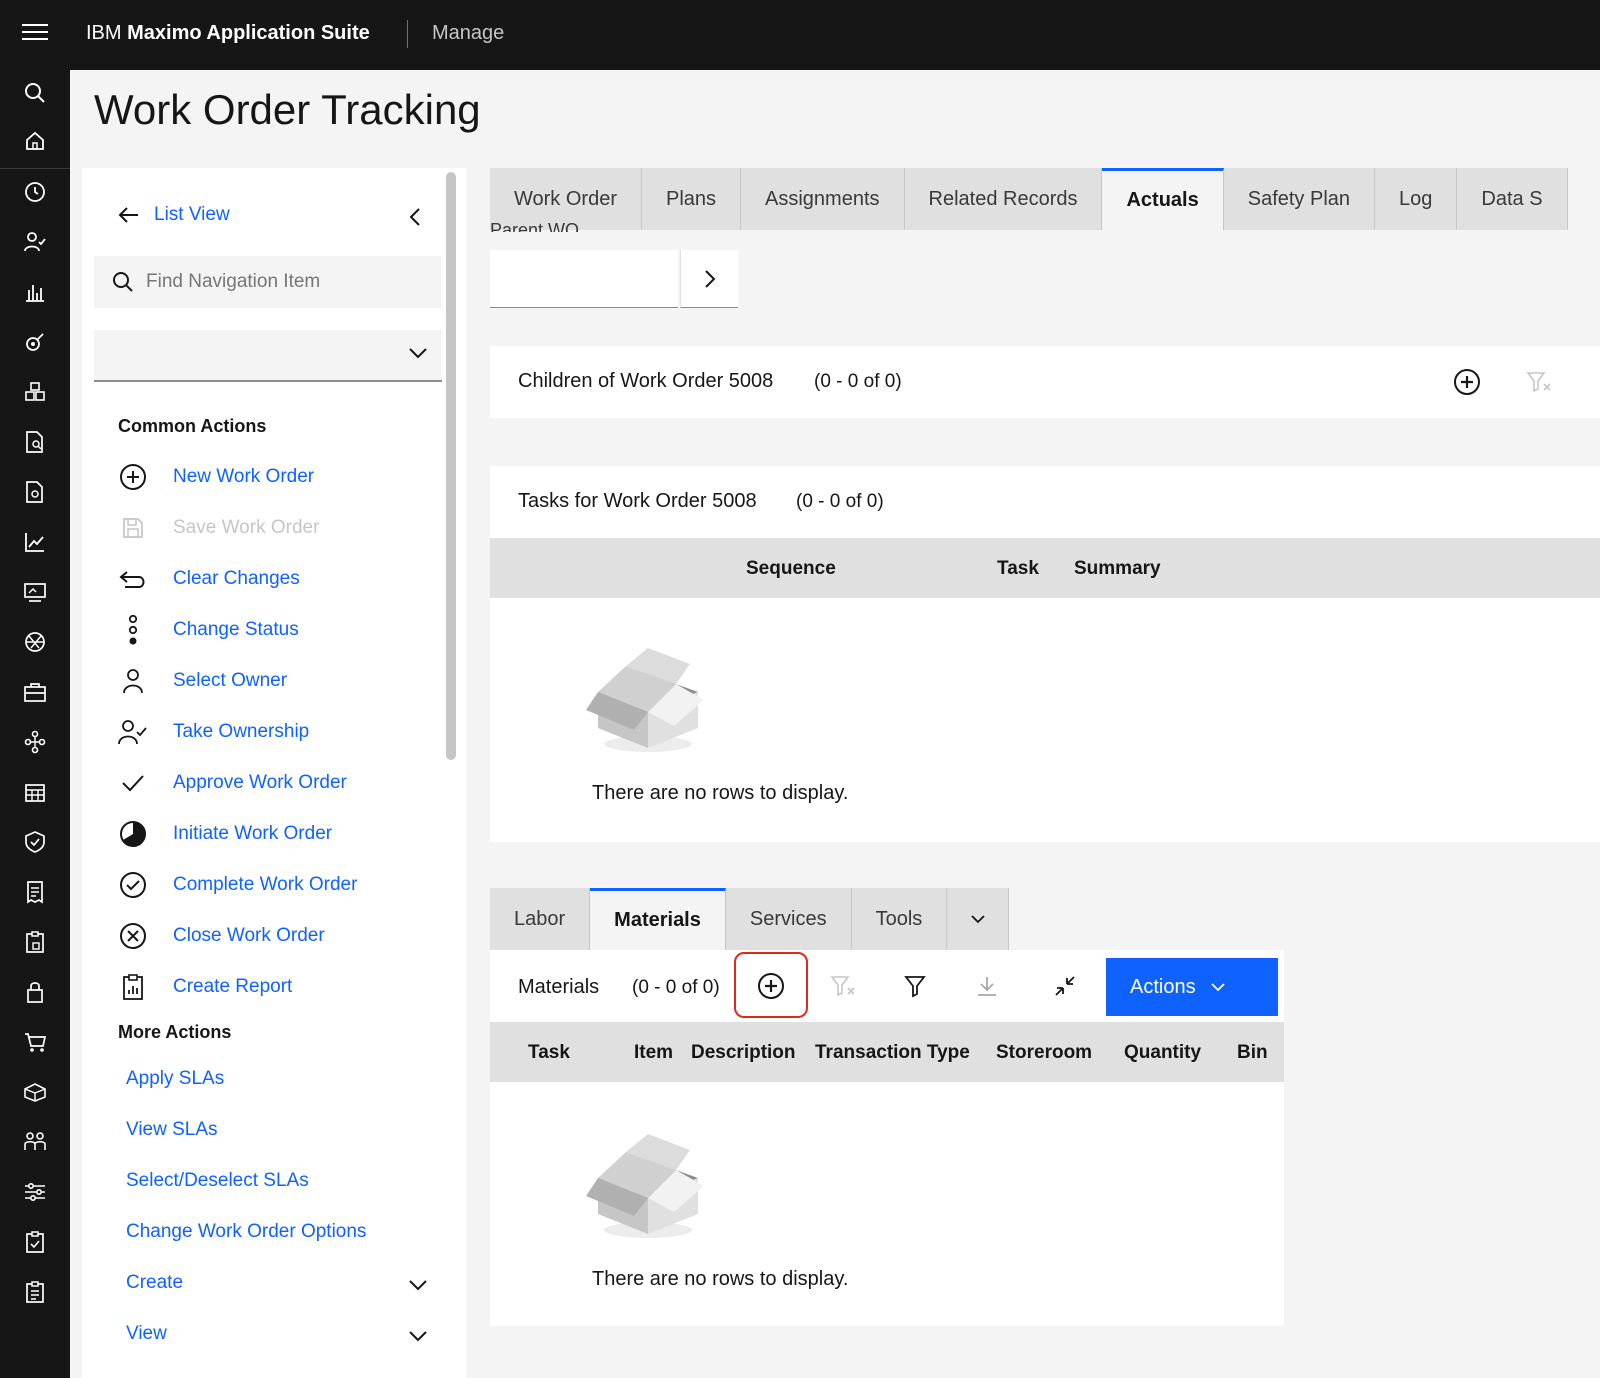  Describe the element at coordinates (1252, 1053) in the screenshot. I see `column-header-bin: Bin` at that location.